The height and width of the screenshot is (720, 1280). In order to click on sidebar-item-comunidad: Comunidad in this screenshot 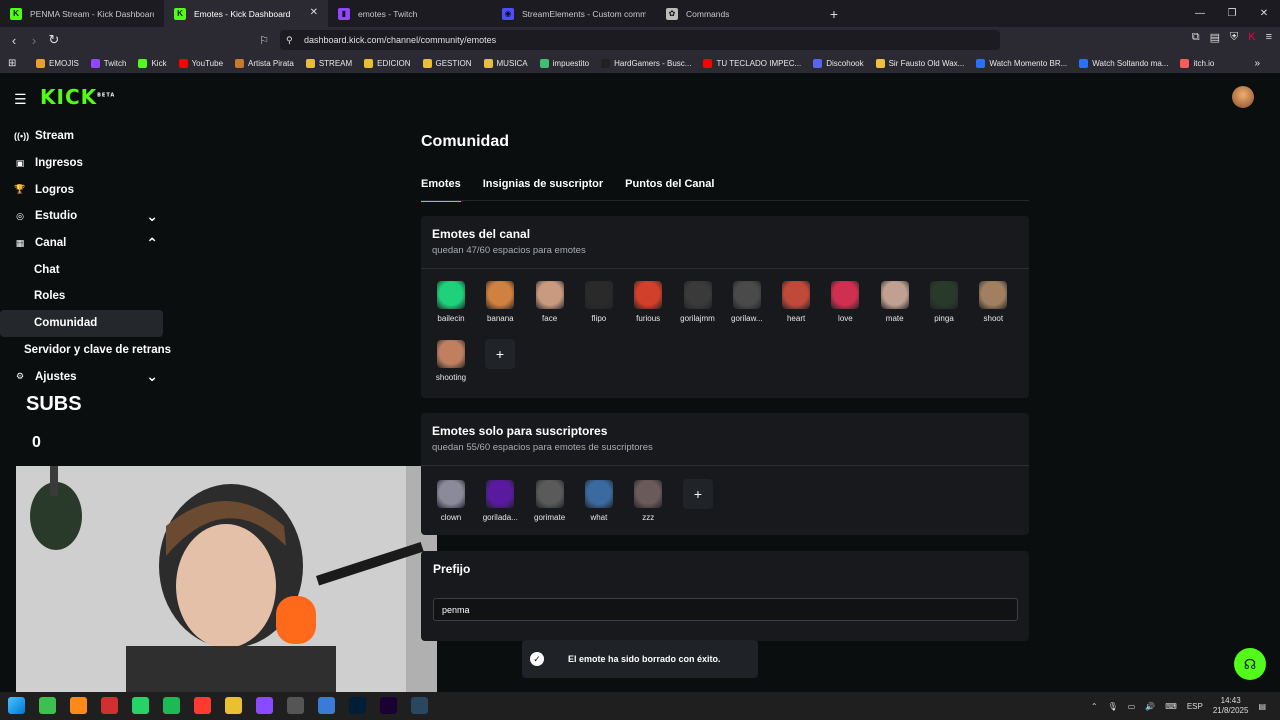, I will do `click(81, 323)`.